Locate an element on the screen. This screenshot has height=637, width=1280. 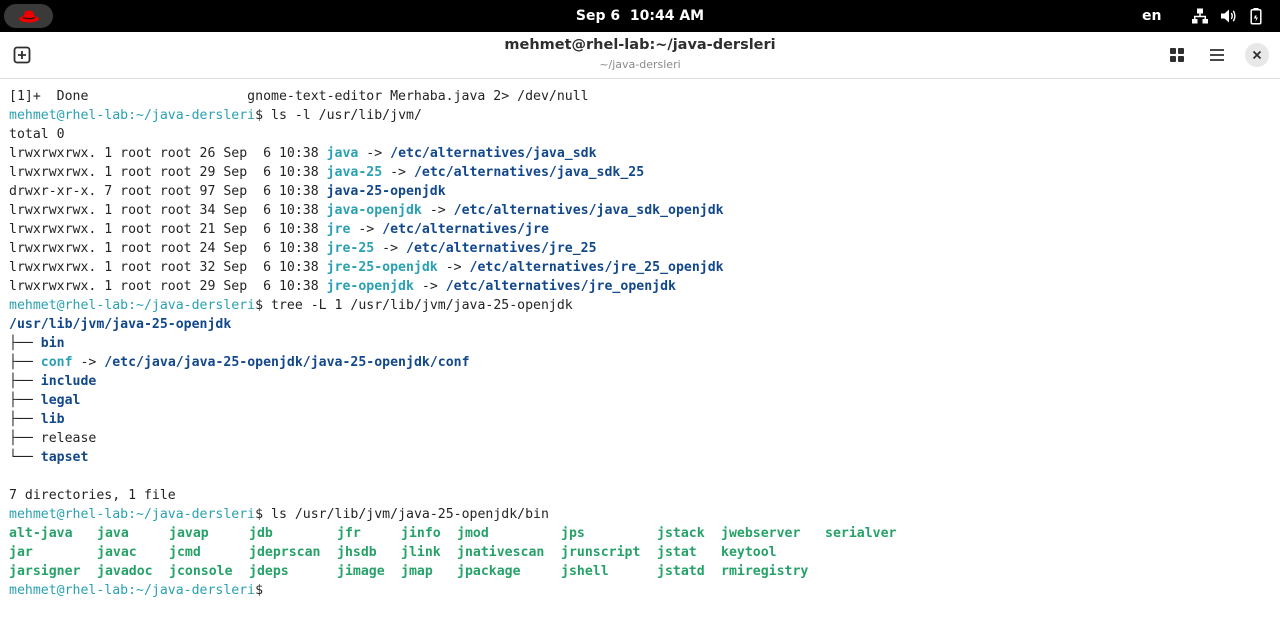
bin-executable: javap is located at coordinates (189, 533).